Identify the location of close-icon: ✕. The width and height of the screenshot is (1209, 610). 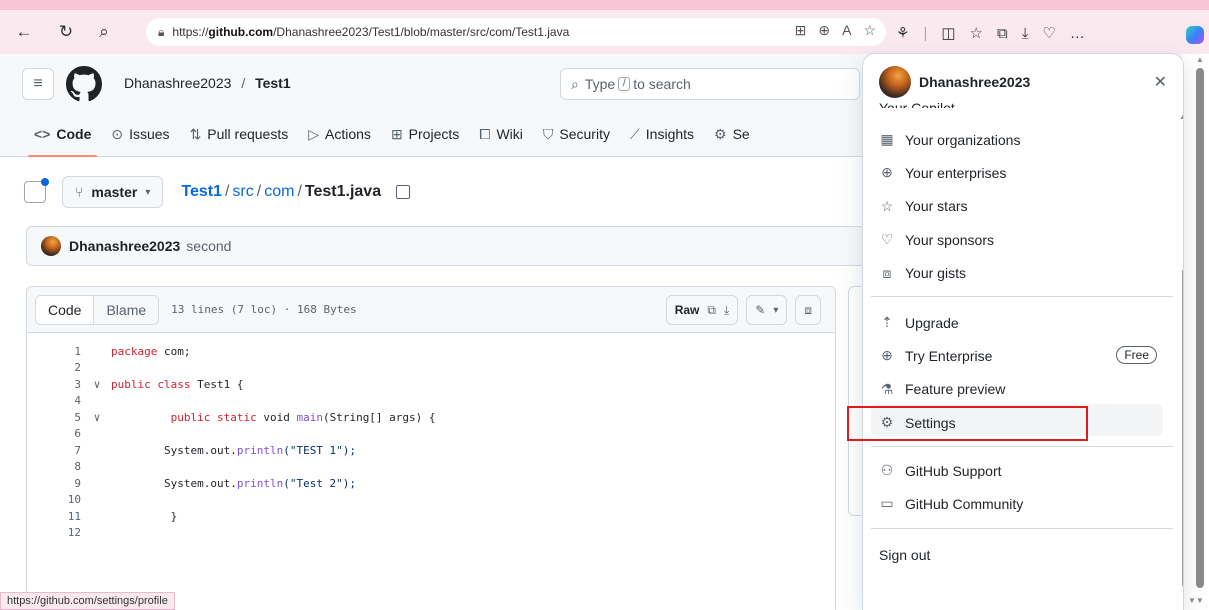
(1160, 82).